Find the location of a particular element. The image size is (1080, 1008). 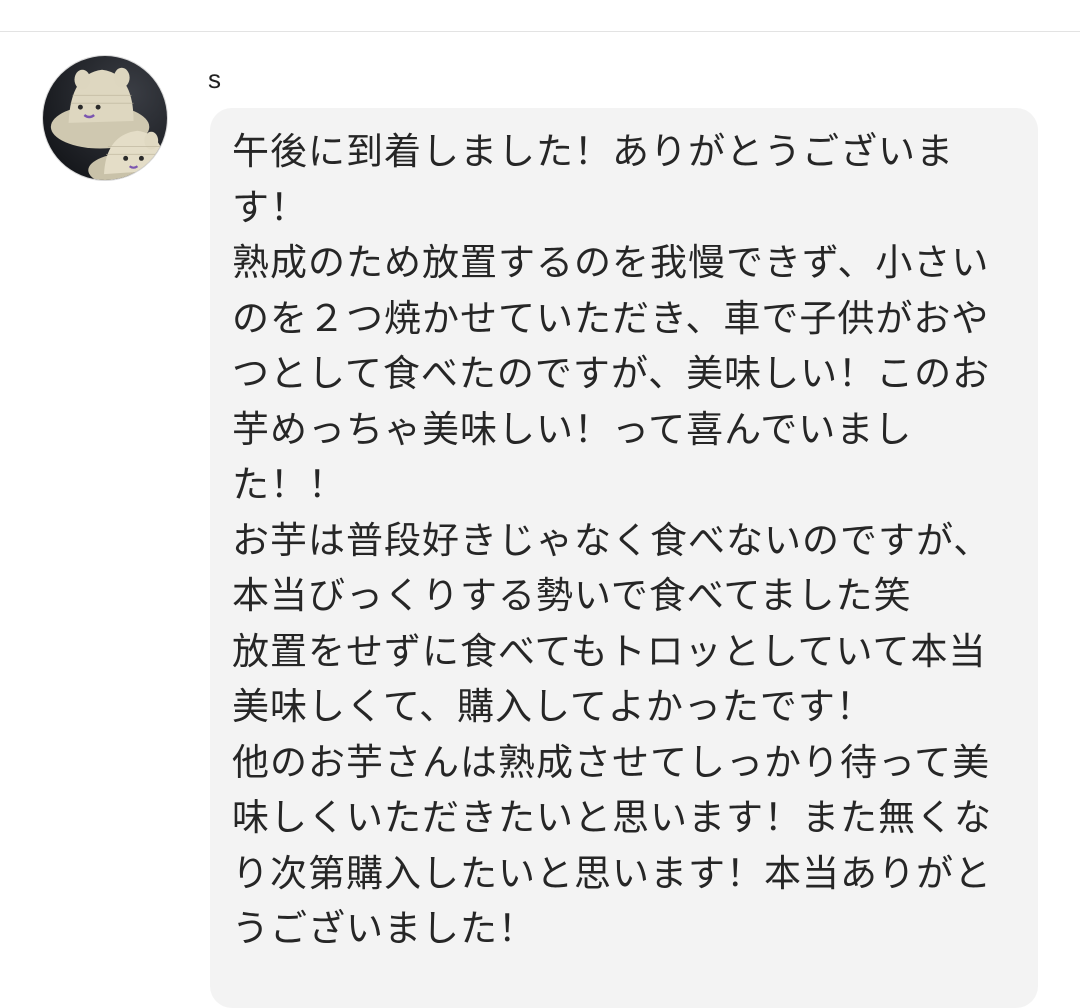

top-divider is located at coordinates (540, 31).